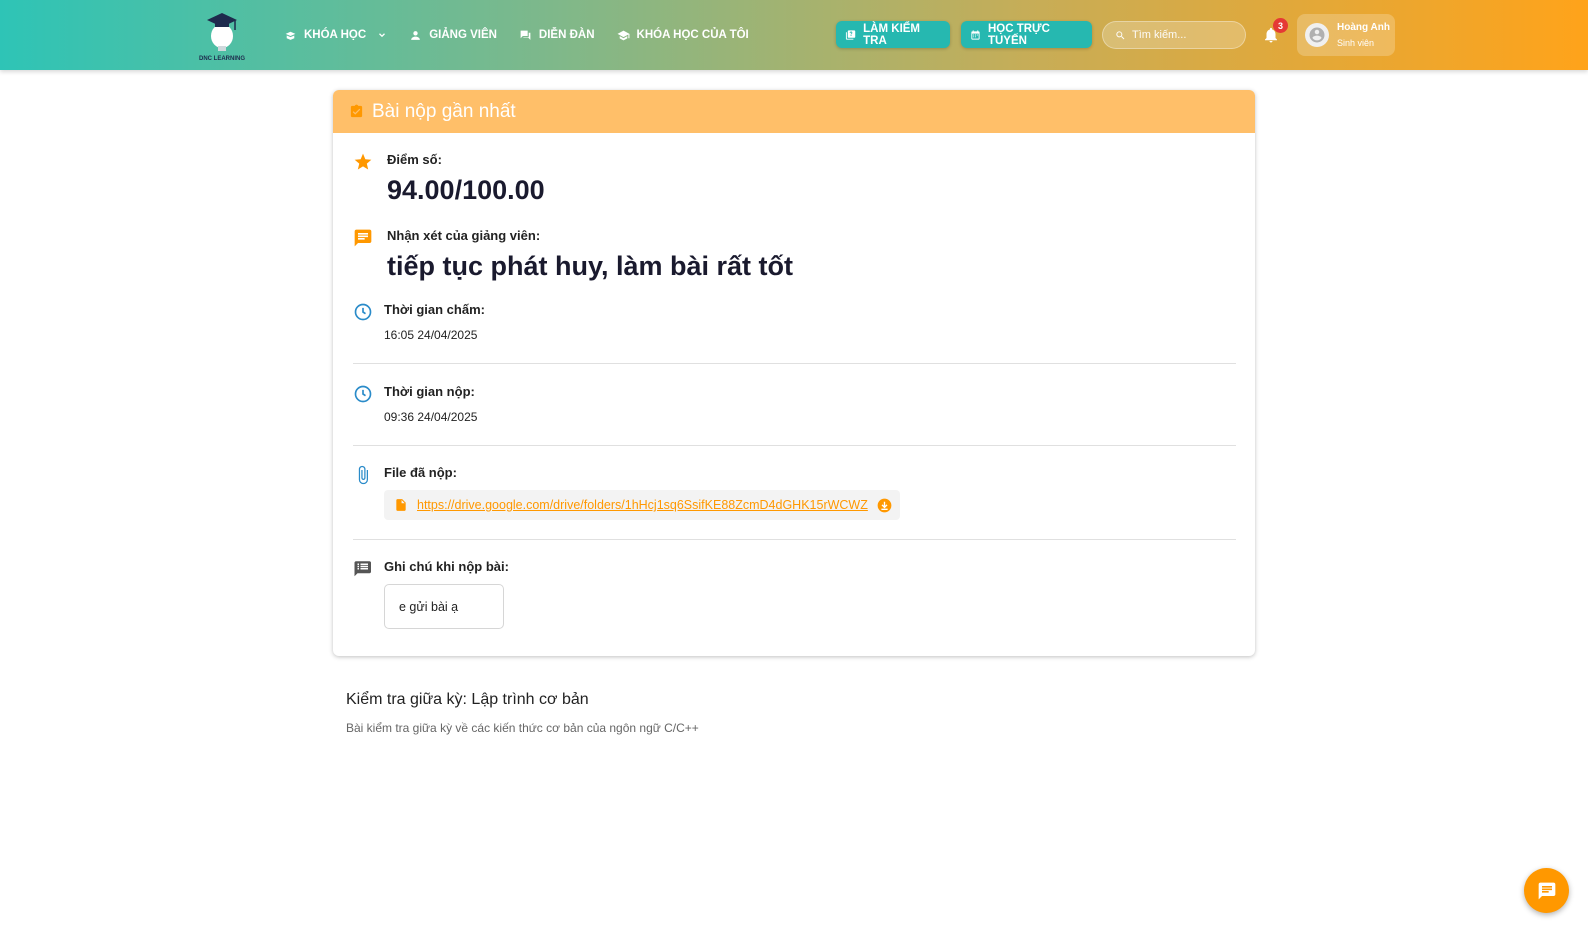 The image size is (1588, 932). I want to click on paperclip-icon, so click(363, 475).